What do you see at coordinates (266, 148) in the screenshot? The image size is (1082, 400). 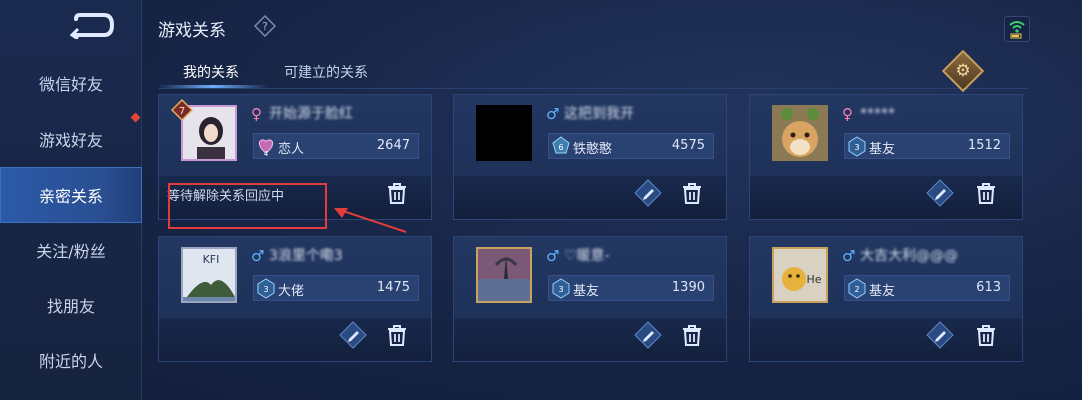 I see `lover-heart-icon: 4` at bounding box center [266, 148].